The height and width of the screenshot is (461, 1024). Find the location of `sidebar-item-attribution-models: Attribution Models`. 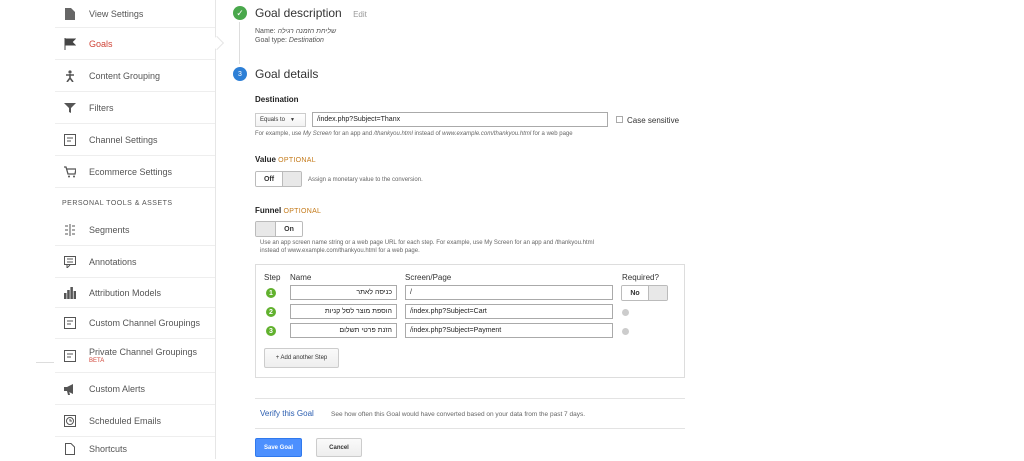

sidebar-item-attribution-models: Attribution Models is located at coordinates (135, 293).